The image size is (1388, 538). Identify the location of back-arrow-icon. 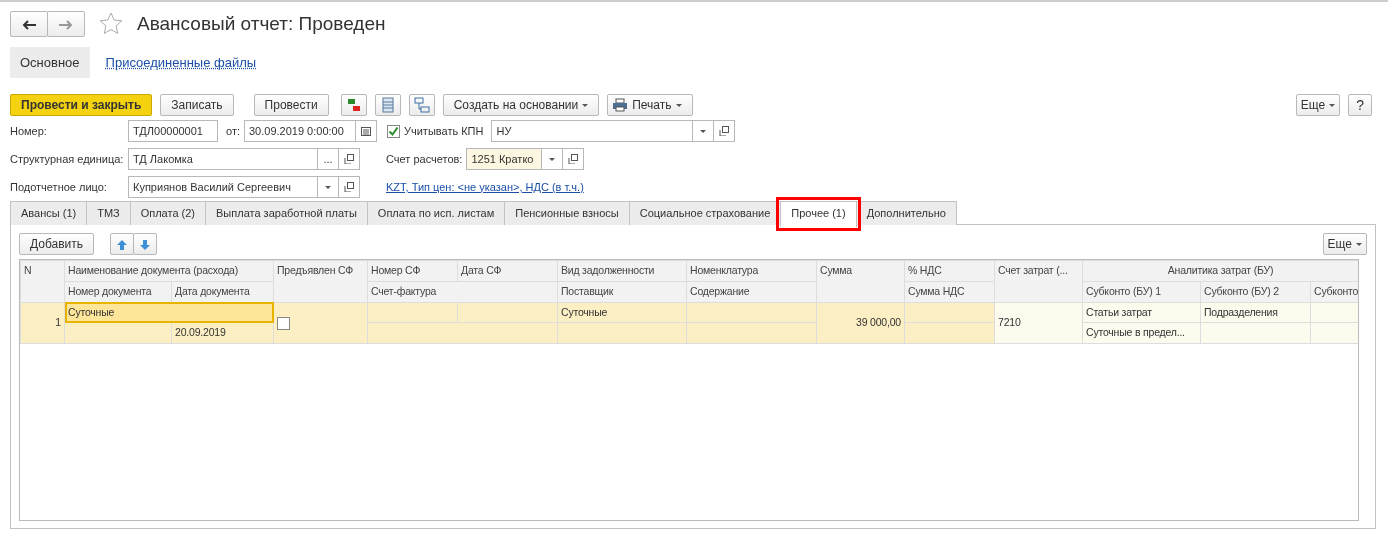
(29, 25).